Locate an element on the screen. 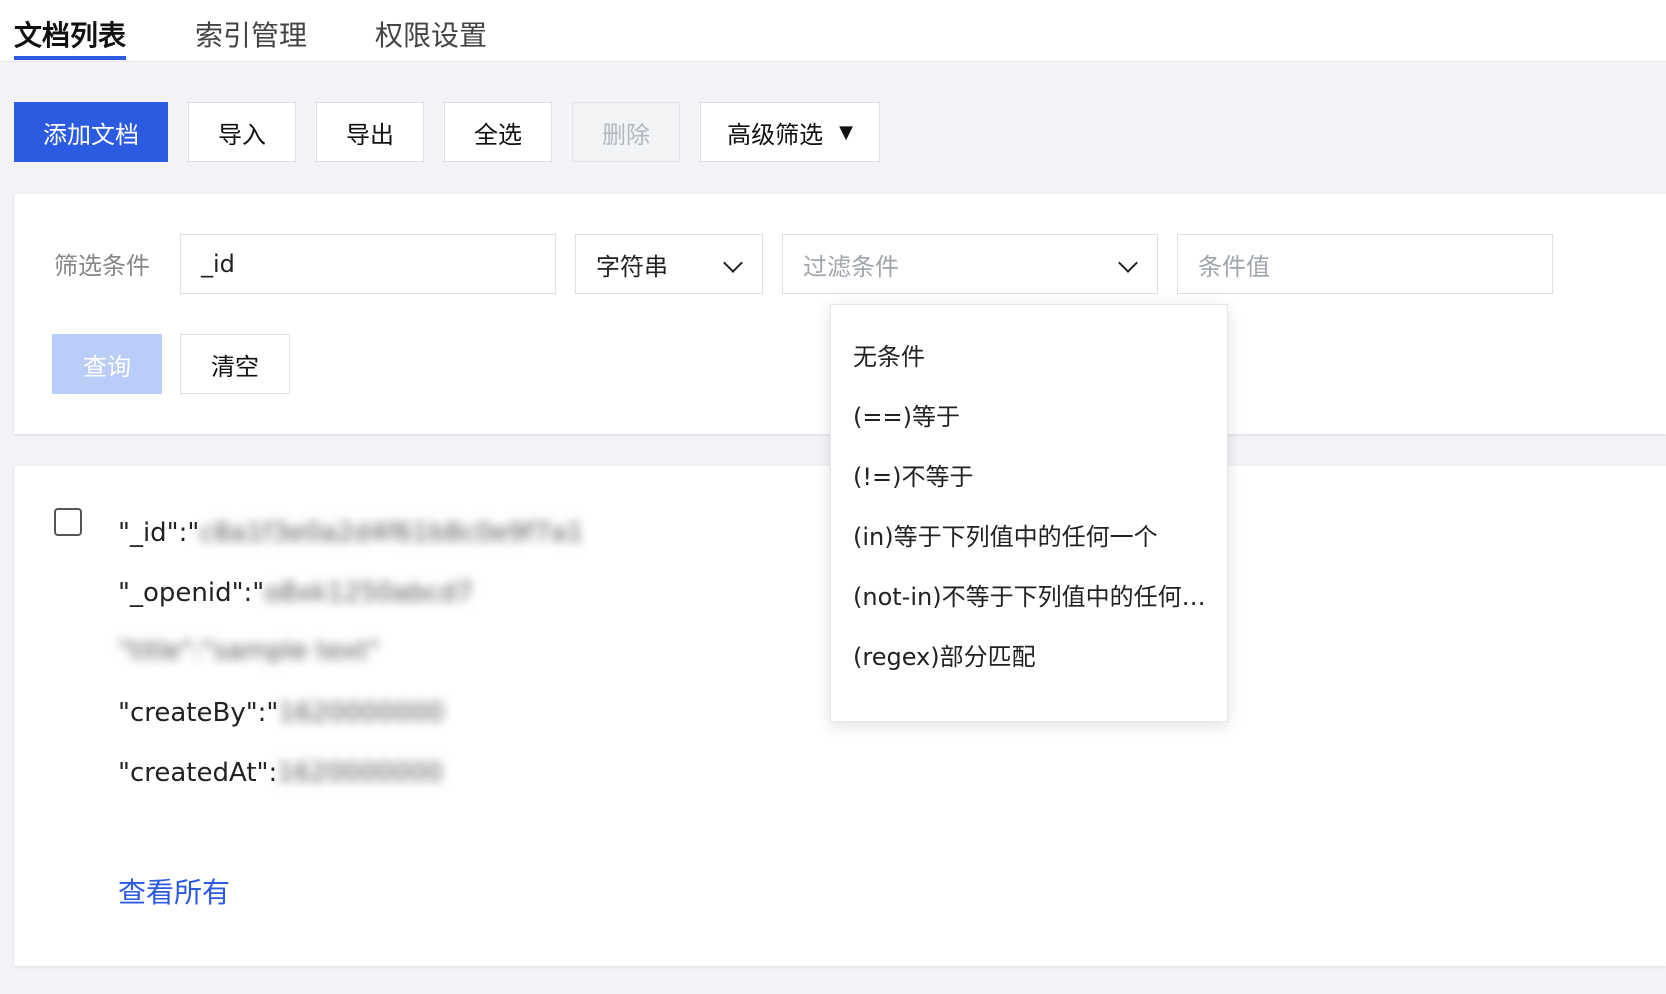 The height and width of the screenshot is (994, 1666). caret-down-icon: ▼ is located at coordinates (846, 132).